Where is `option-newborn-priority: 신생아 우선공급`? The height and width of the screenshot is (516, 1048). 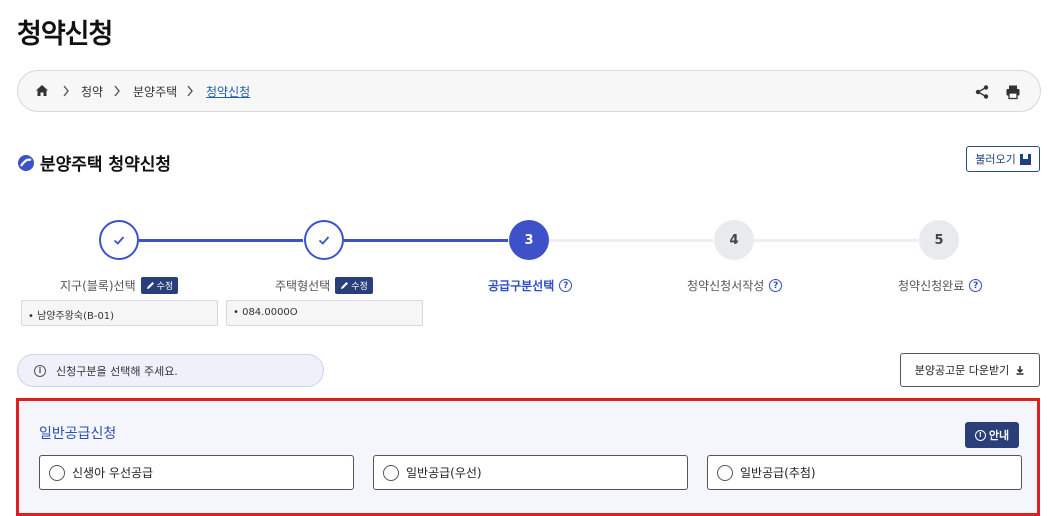
option-newborn-priority: 신생아 우선공급 is located at coordinates (196, 472).